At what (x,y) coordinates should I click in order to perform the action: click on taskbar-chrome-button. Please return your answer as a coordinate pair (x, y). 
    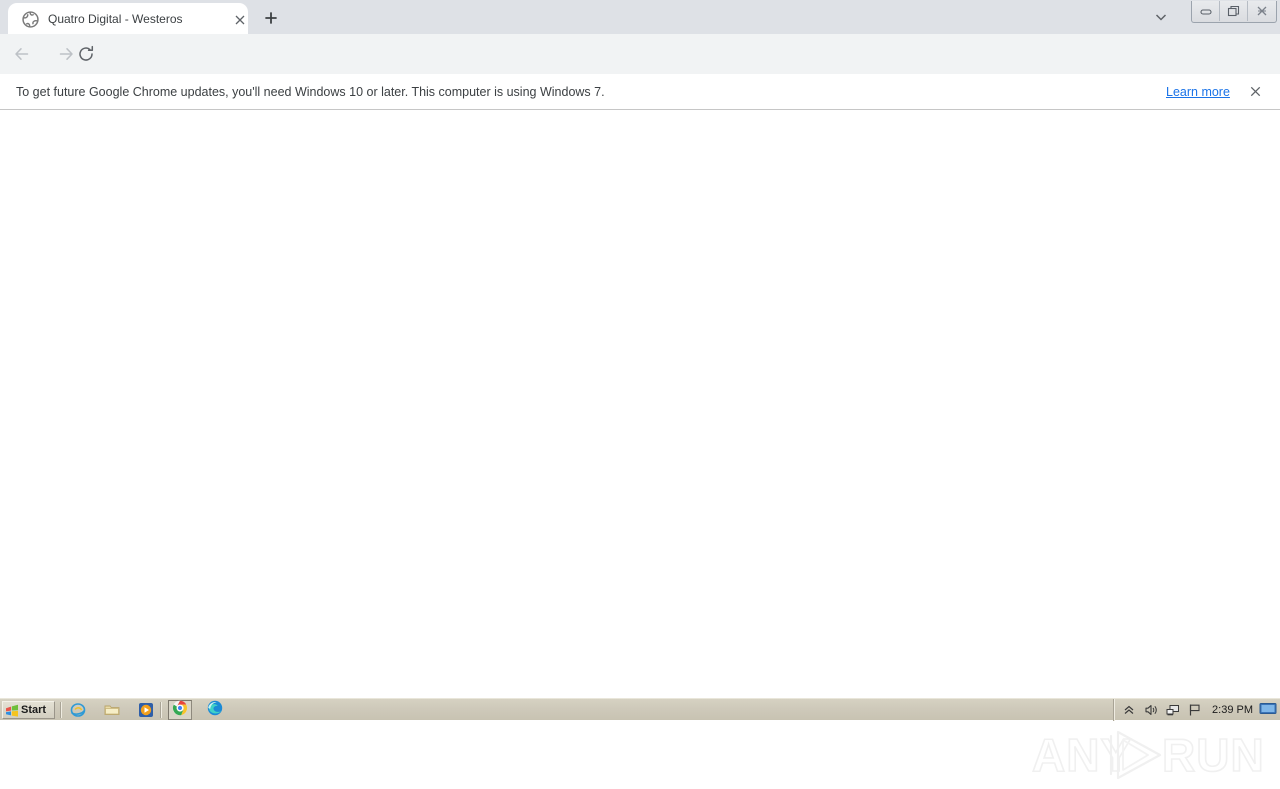
    Looking at the image, I should click on (180, 710).